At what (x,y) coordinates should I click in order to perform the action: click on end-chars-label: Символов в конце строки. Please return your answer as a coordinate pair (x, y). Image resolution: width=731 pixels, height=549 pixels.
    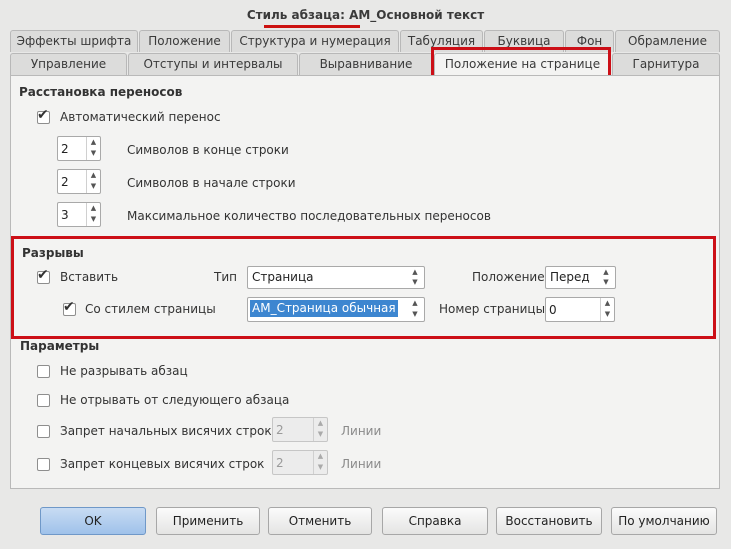
    Looking at the image, I should click on (208, 150).